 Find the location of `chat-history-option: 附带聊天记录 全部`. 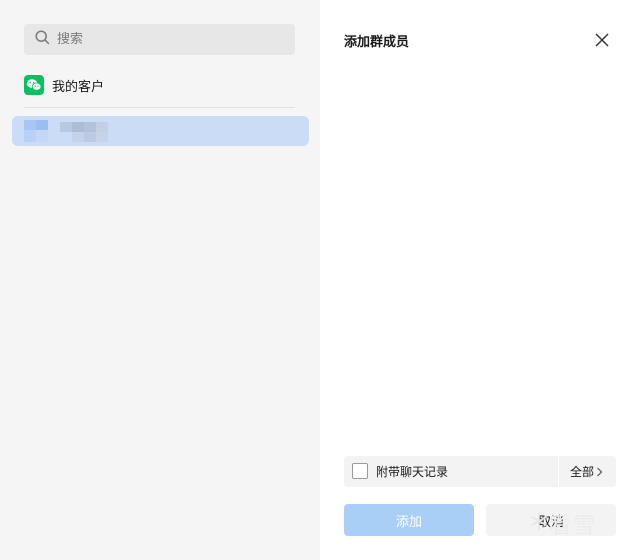

chat-history-option: 附带聊天记录 全部 is located at coordinates (480, 471).